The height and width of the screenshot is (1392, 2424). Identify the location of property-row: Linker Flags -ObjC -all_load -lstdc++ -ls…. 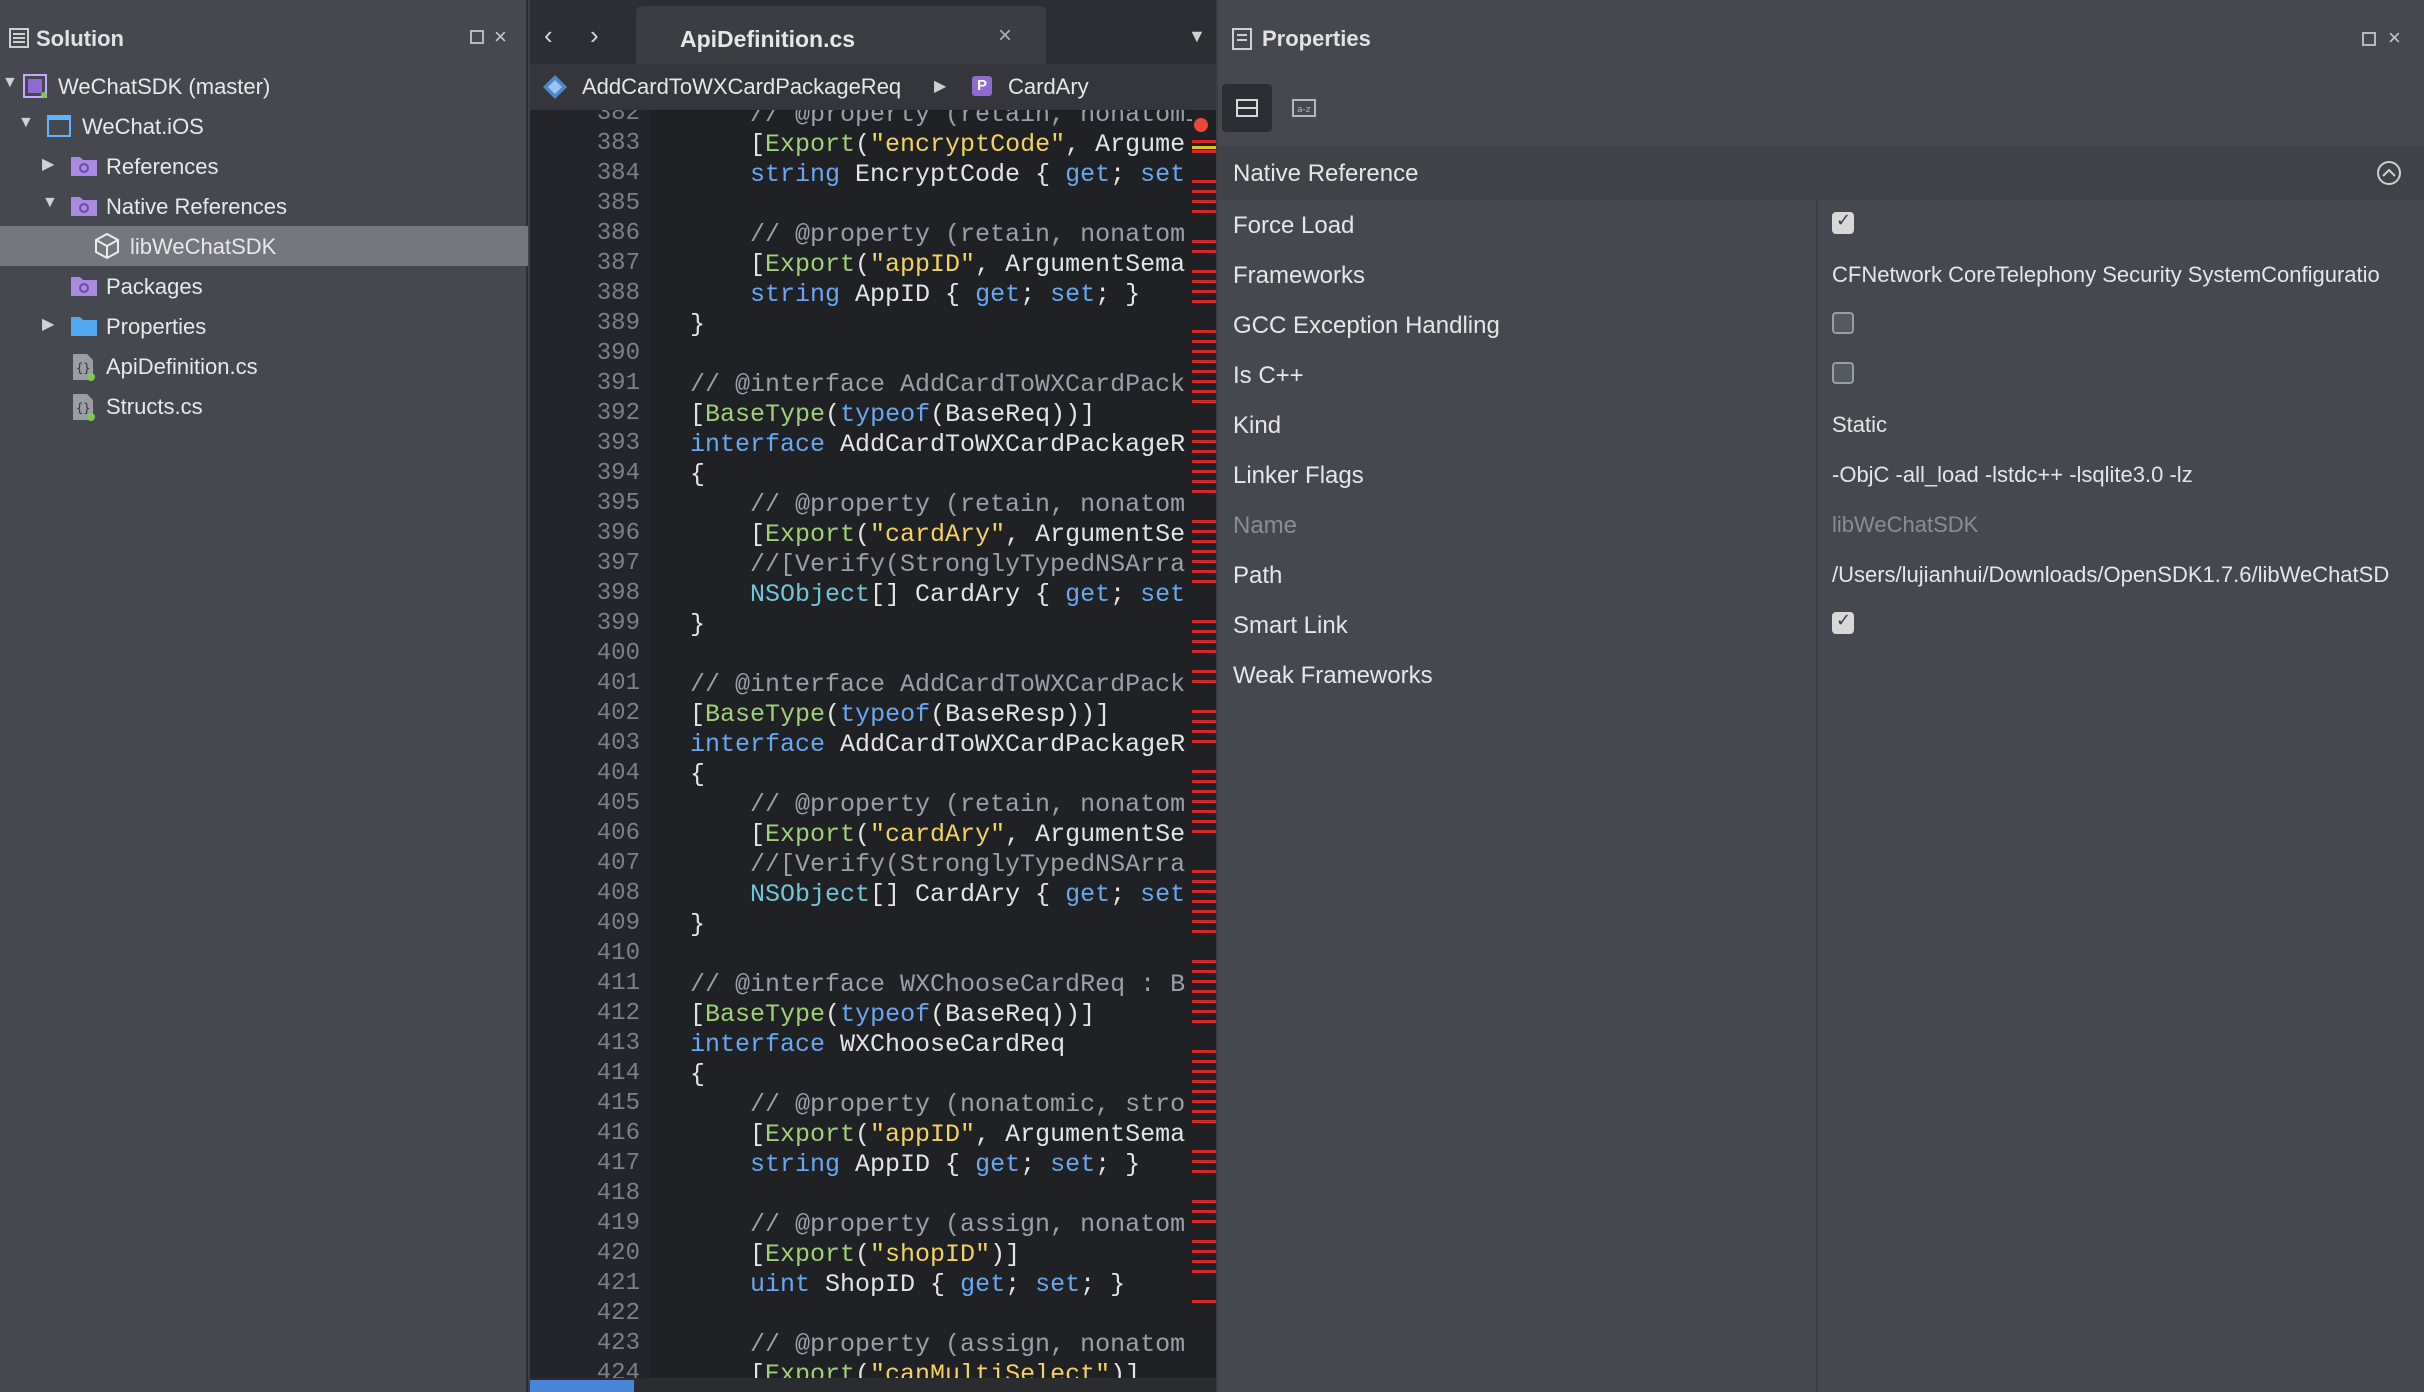
(1821, 475).